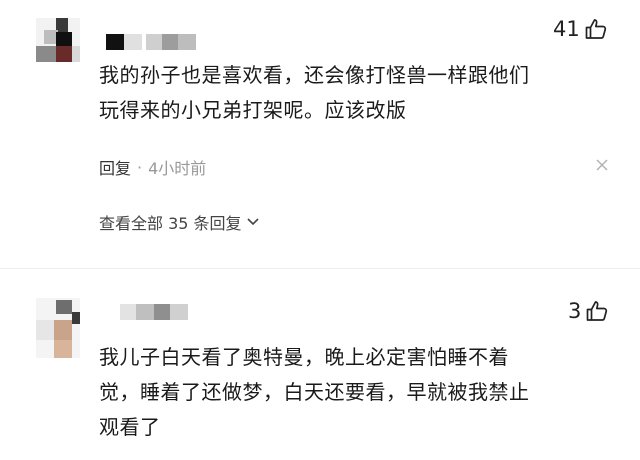 This screenshot has height=460, width=640. Describe the element at coordinates (314, 392) in the screenshot. I see `comment-line: 觉，睡着了还做梦，白天还要看，早就被我禁止` at that location.